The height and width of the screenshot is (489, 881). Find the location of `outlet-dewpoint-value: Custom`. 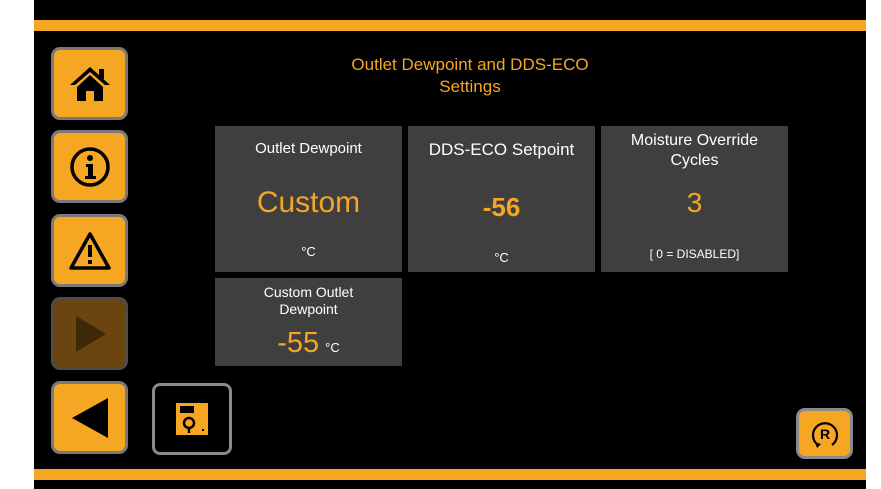

outlet-dewpoint-value: Custom is located at coordinates (308, 202).